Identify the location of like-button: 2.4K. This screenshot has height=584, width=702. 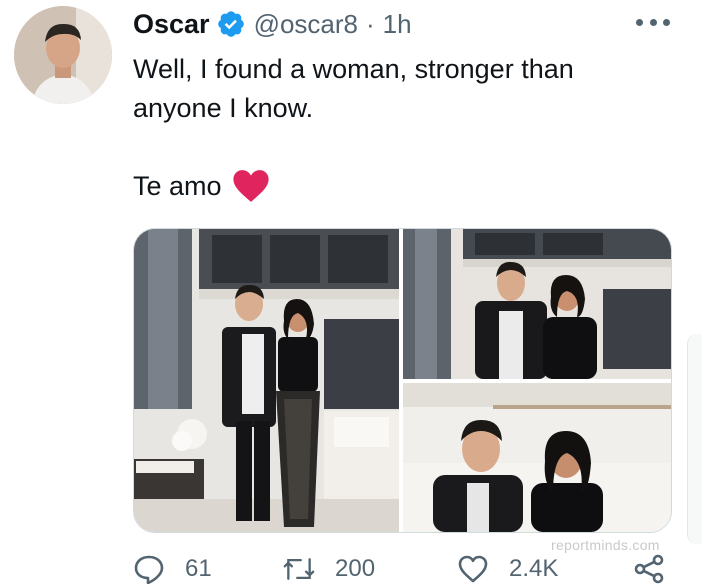
(507, 569).